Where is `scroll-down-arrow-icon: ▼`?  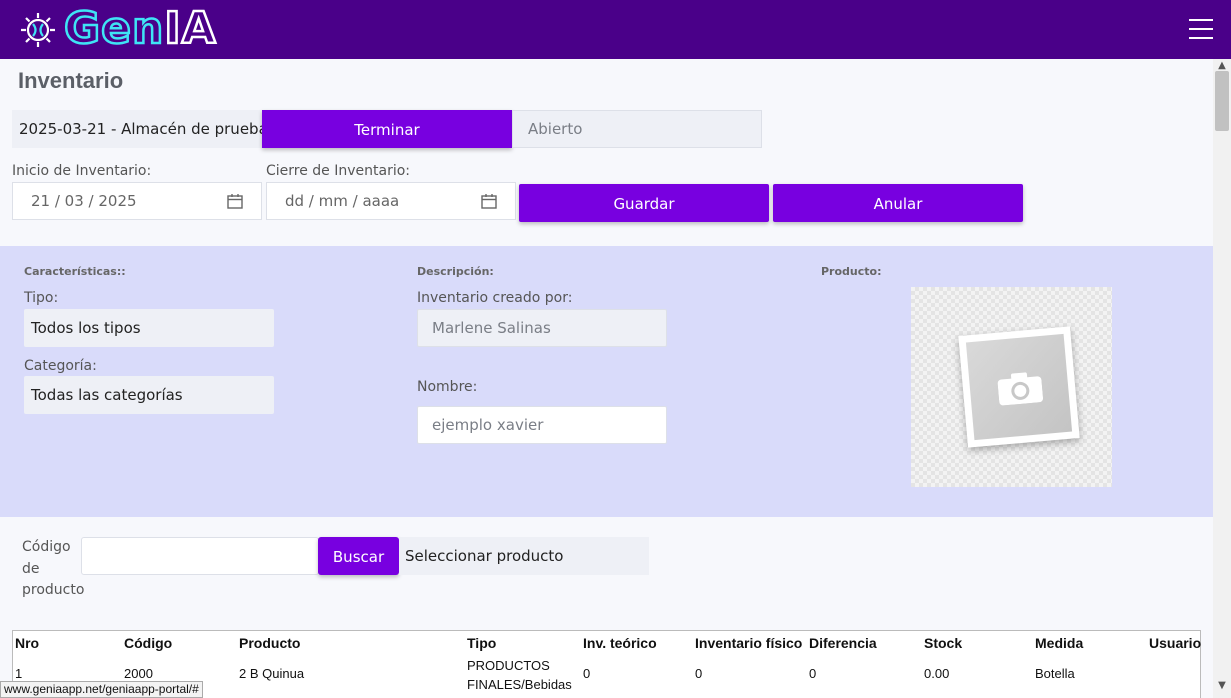 scroll-down-arrow-icon: ▼ is located at coordinates (1222, 686).